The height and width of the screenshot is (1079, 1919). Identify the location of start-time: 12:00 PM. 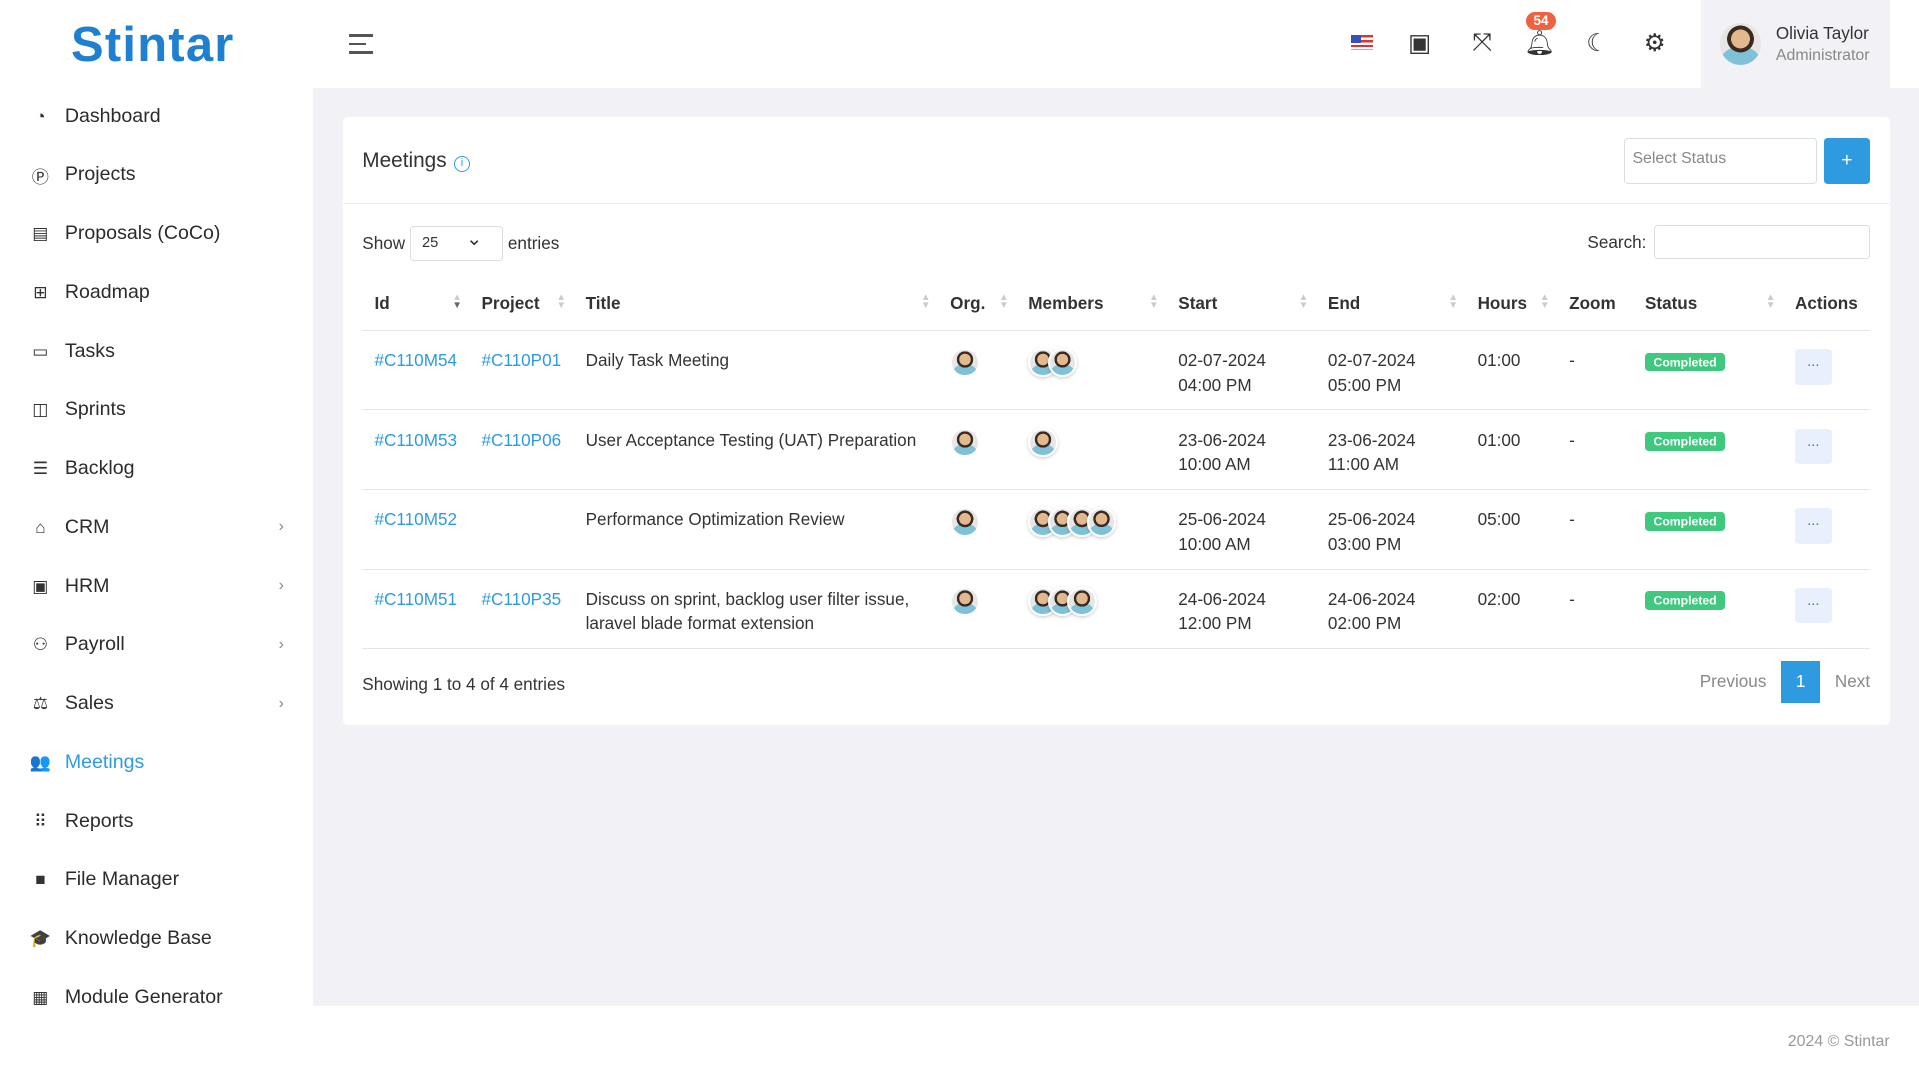
(1215, 623).